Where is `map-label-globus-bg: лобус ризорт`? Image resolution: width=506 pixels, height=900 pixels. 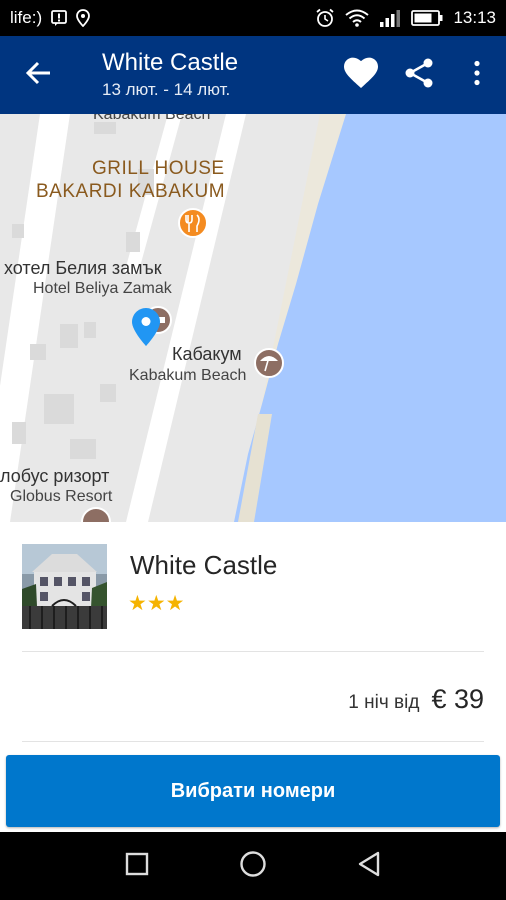 map-label-globus-bg: лобус ризорт is located at coordinates (55, 476).